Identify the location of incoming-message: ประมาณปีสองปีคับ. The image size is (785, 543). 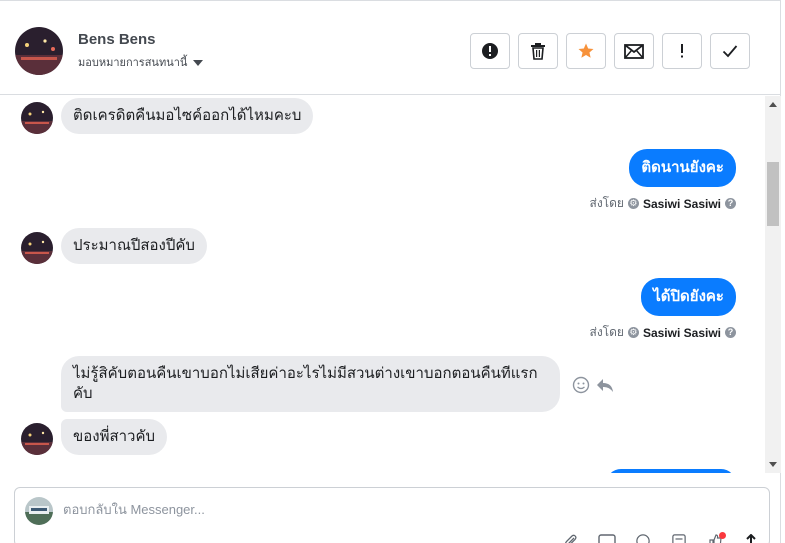
(134, 246).